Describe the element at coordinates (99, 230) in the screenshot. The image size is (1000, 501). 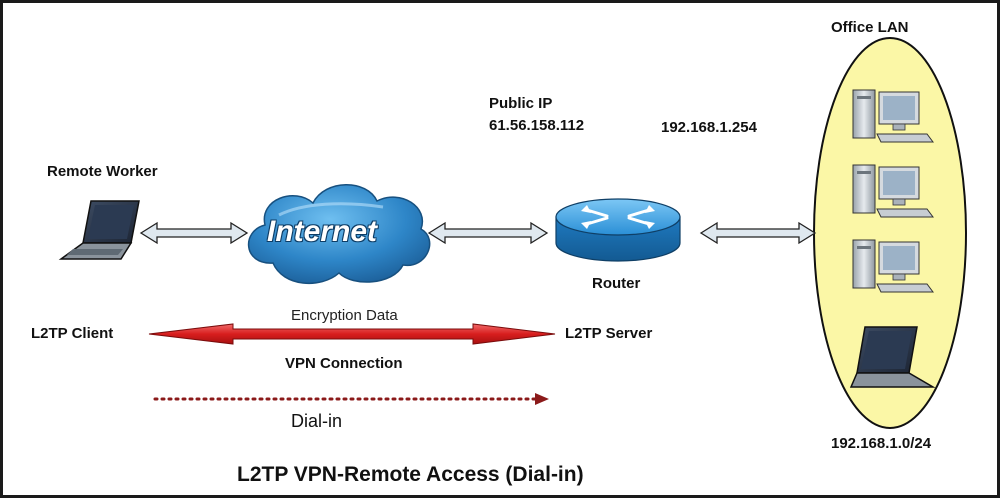
I see `remote-worker-laptop-icon` at that location.